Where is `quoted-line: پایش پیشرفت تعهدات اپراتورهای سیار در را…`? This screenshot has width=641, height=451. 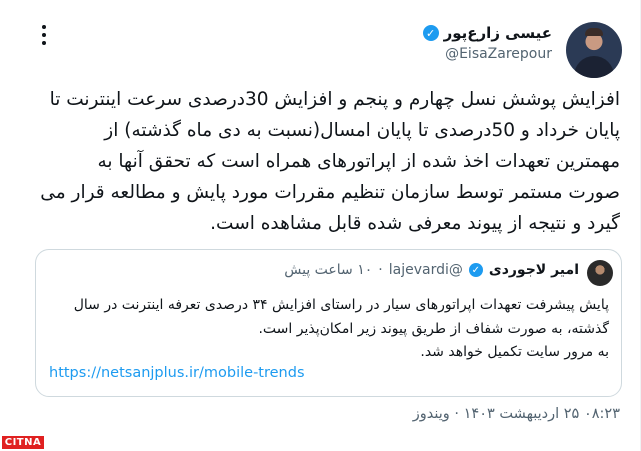 quoted-line: پایش پیشرفت تعهدات اپراتورهای سیار در را… is located at coordinates (341, 305).